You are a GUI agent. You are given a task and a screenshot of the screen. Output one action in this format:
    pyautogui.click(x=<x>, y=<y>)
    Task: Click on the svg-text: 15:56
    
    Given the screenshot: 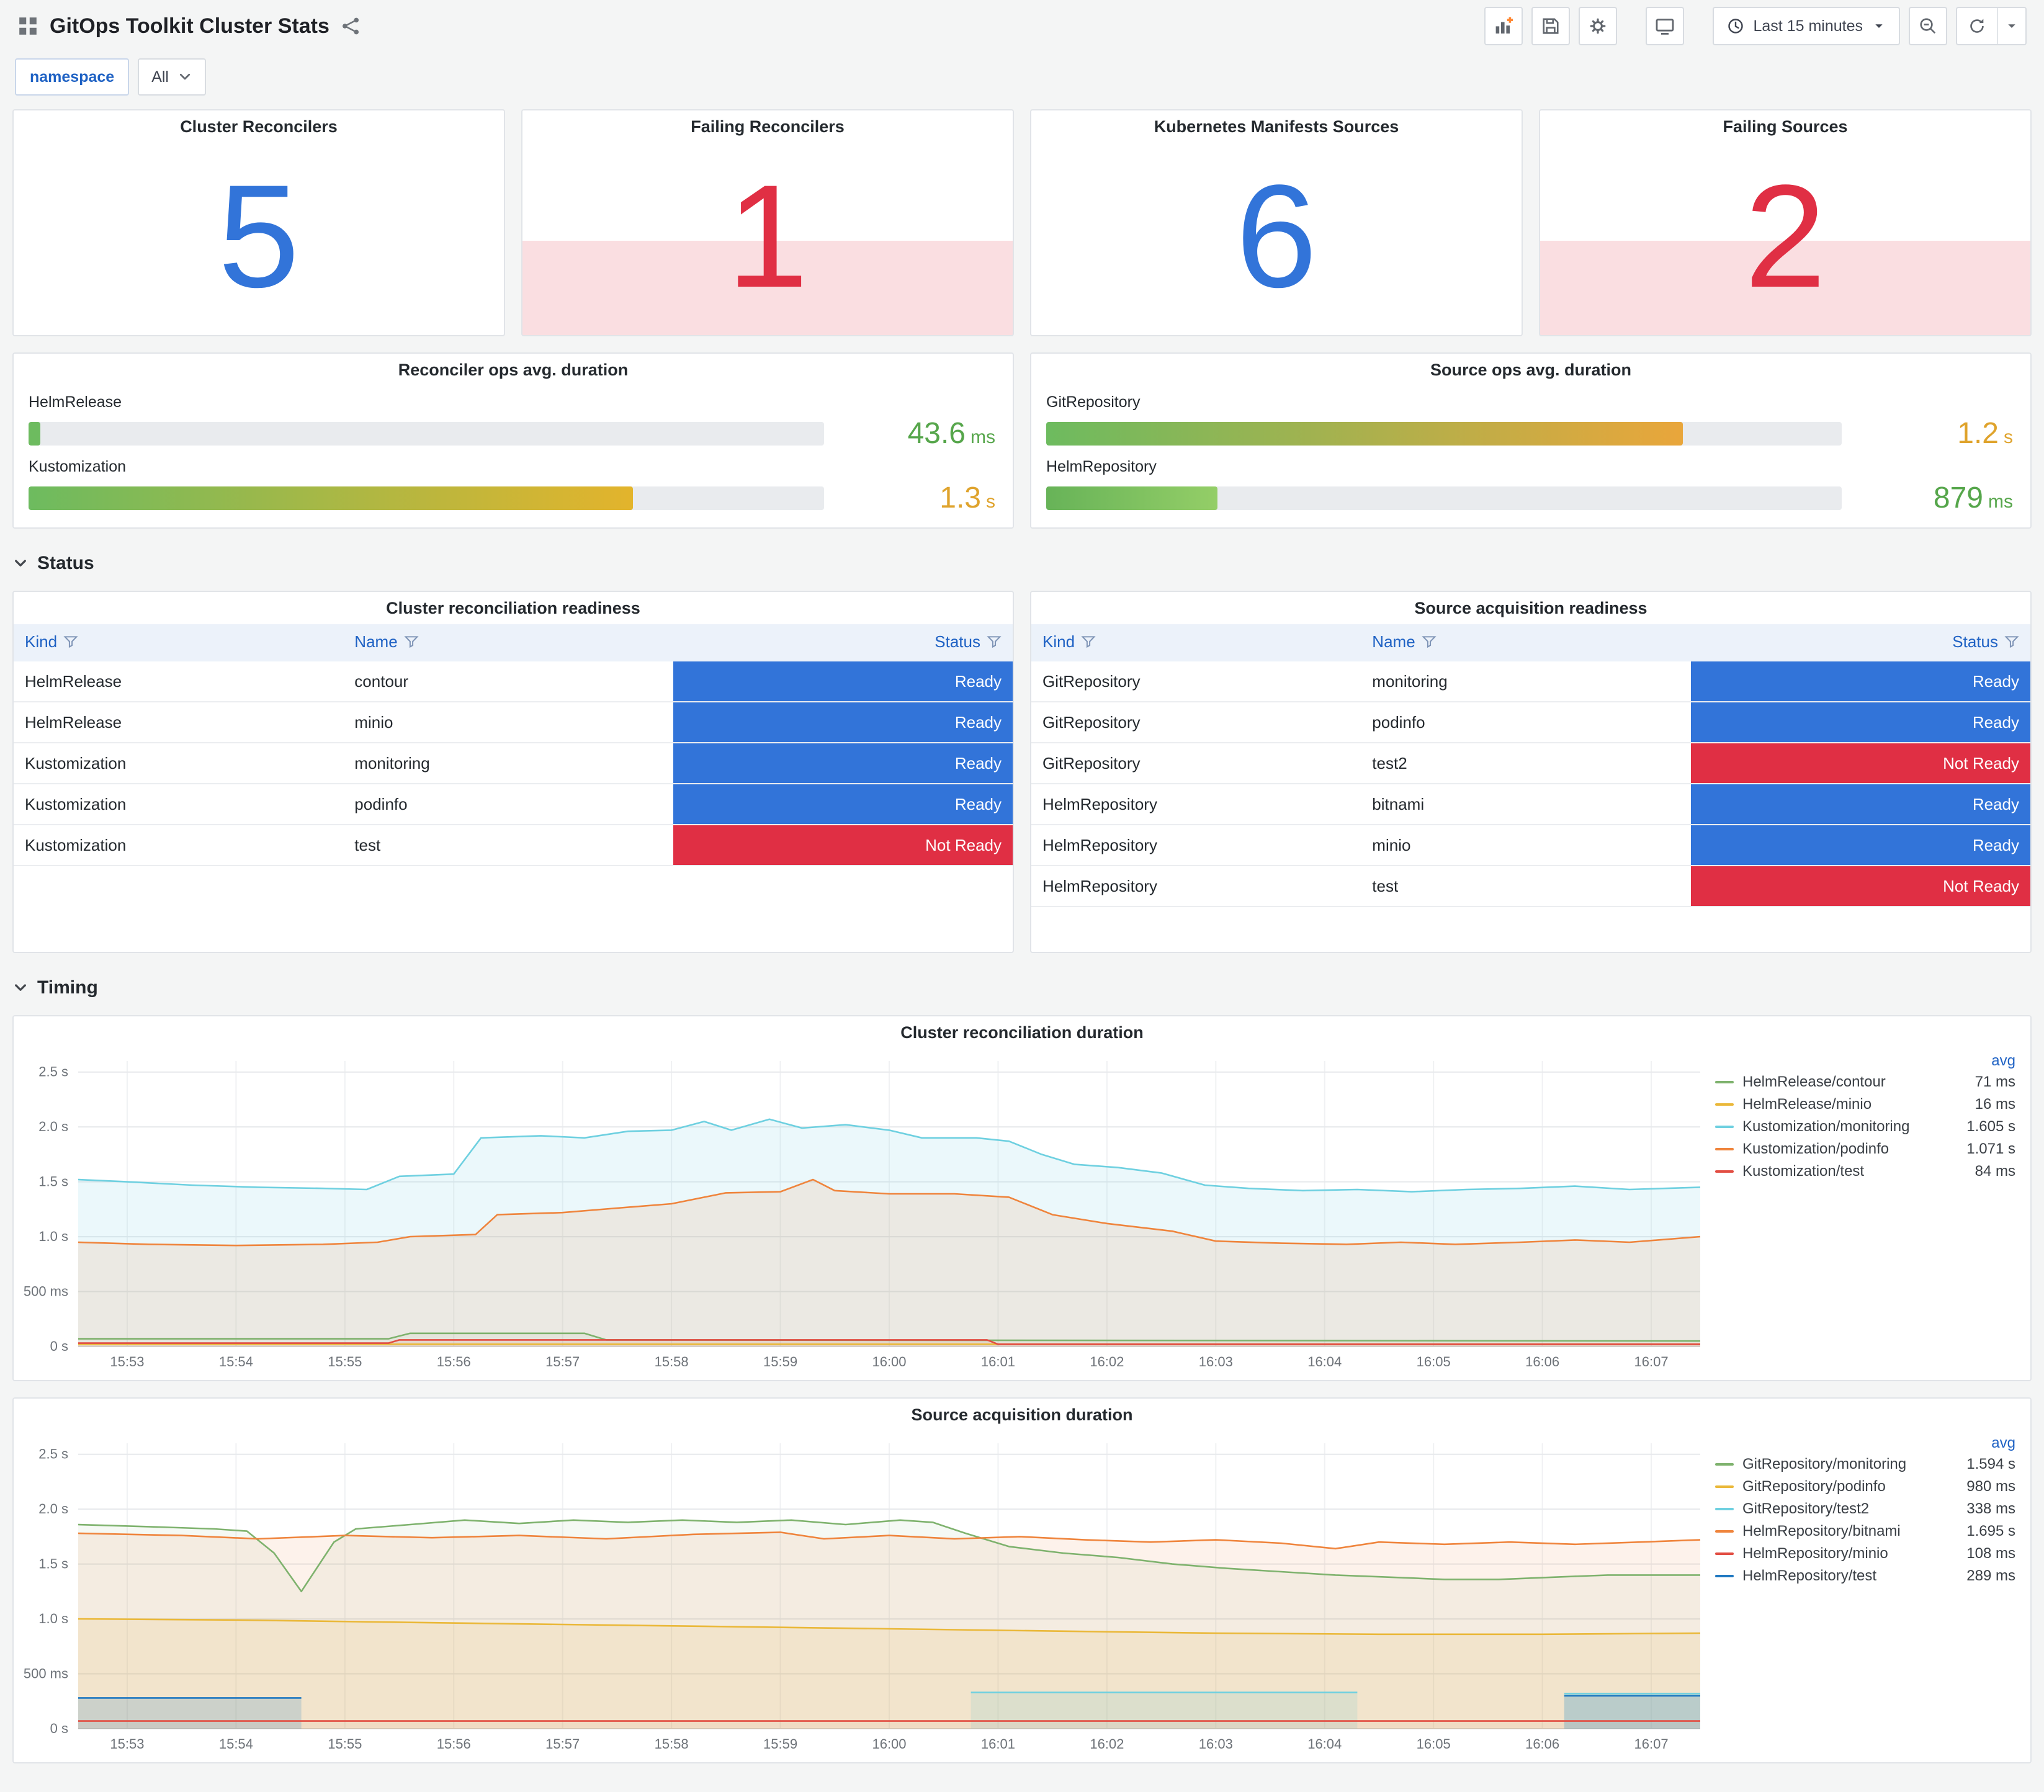 What is the action you would take?
    pyautogui.click(x=454, y=1361)
    